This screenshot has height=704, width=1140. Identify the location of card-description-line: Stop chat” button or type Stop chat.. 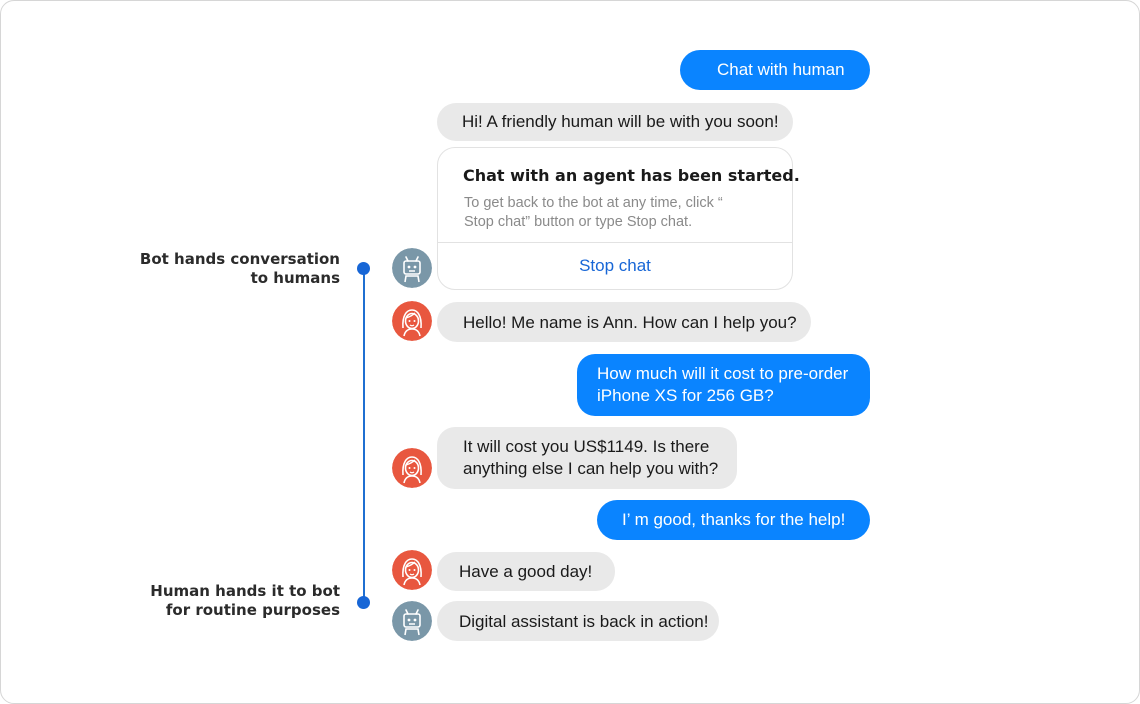
(578, 222).